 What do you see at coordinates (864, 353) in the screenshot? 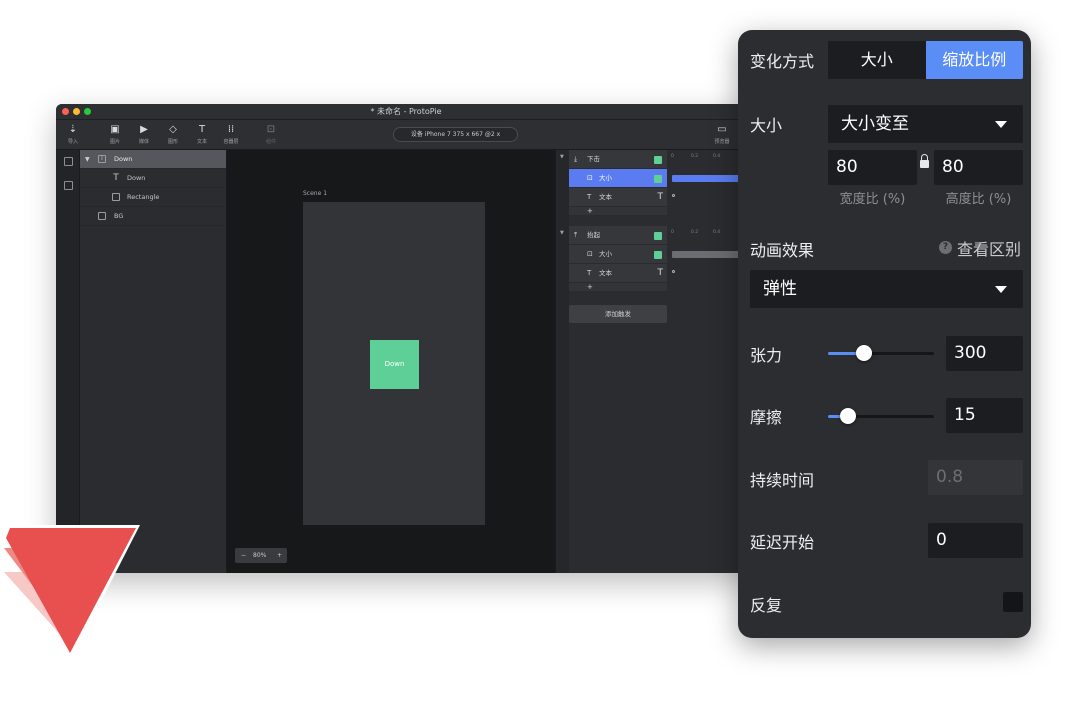
I see `tension-slider-handle` at bounding box center [864, 353].